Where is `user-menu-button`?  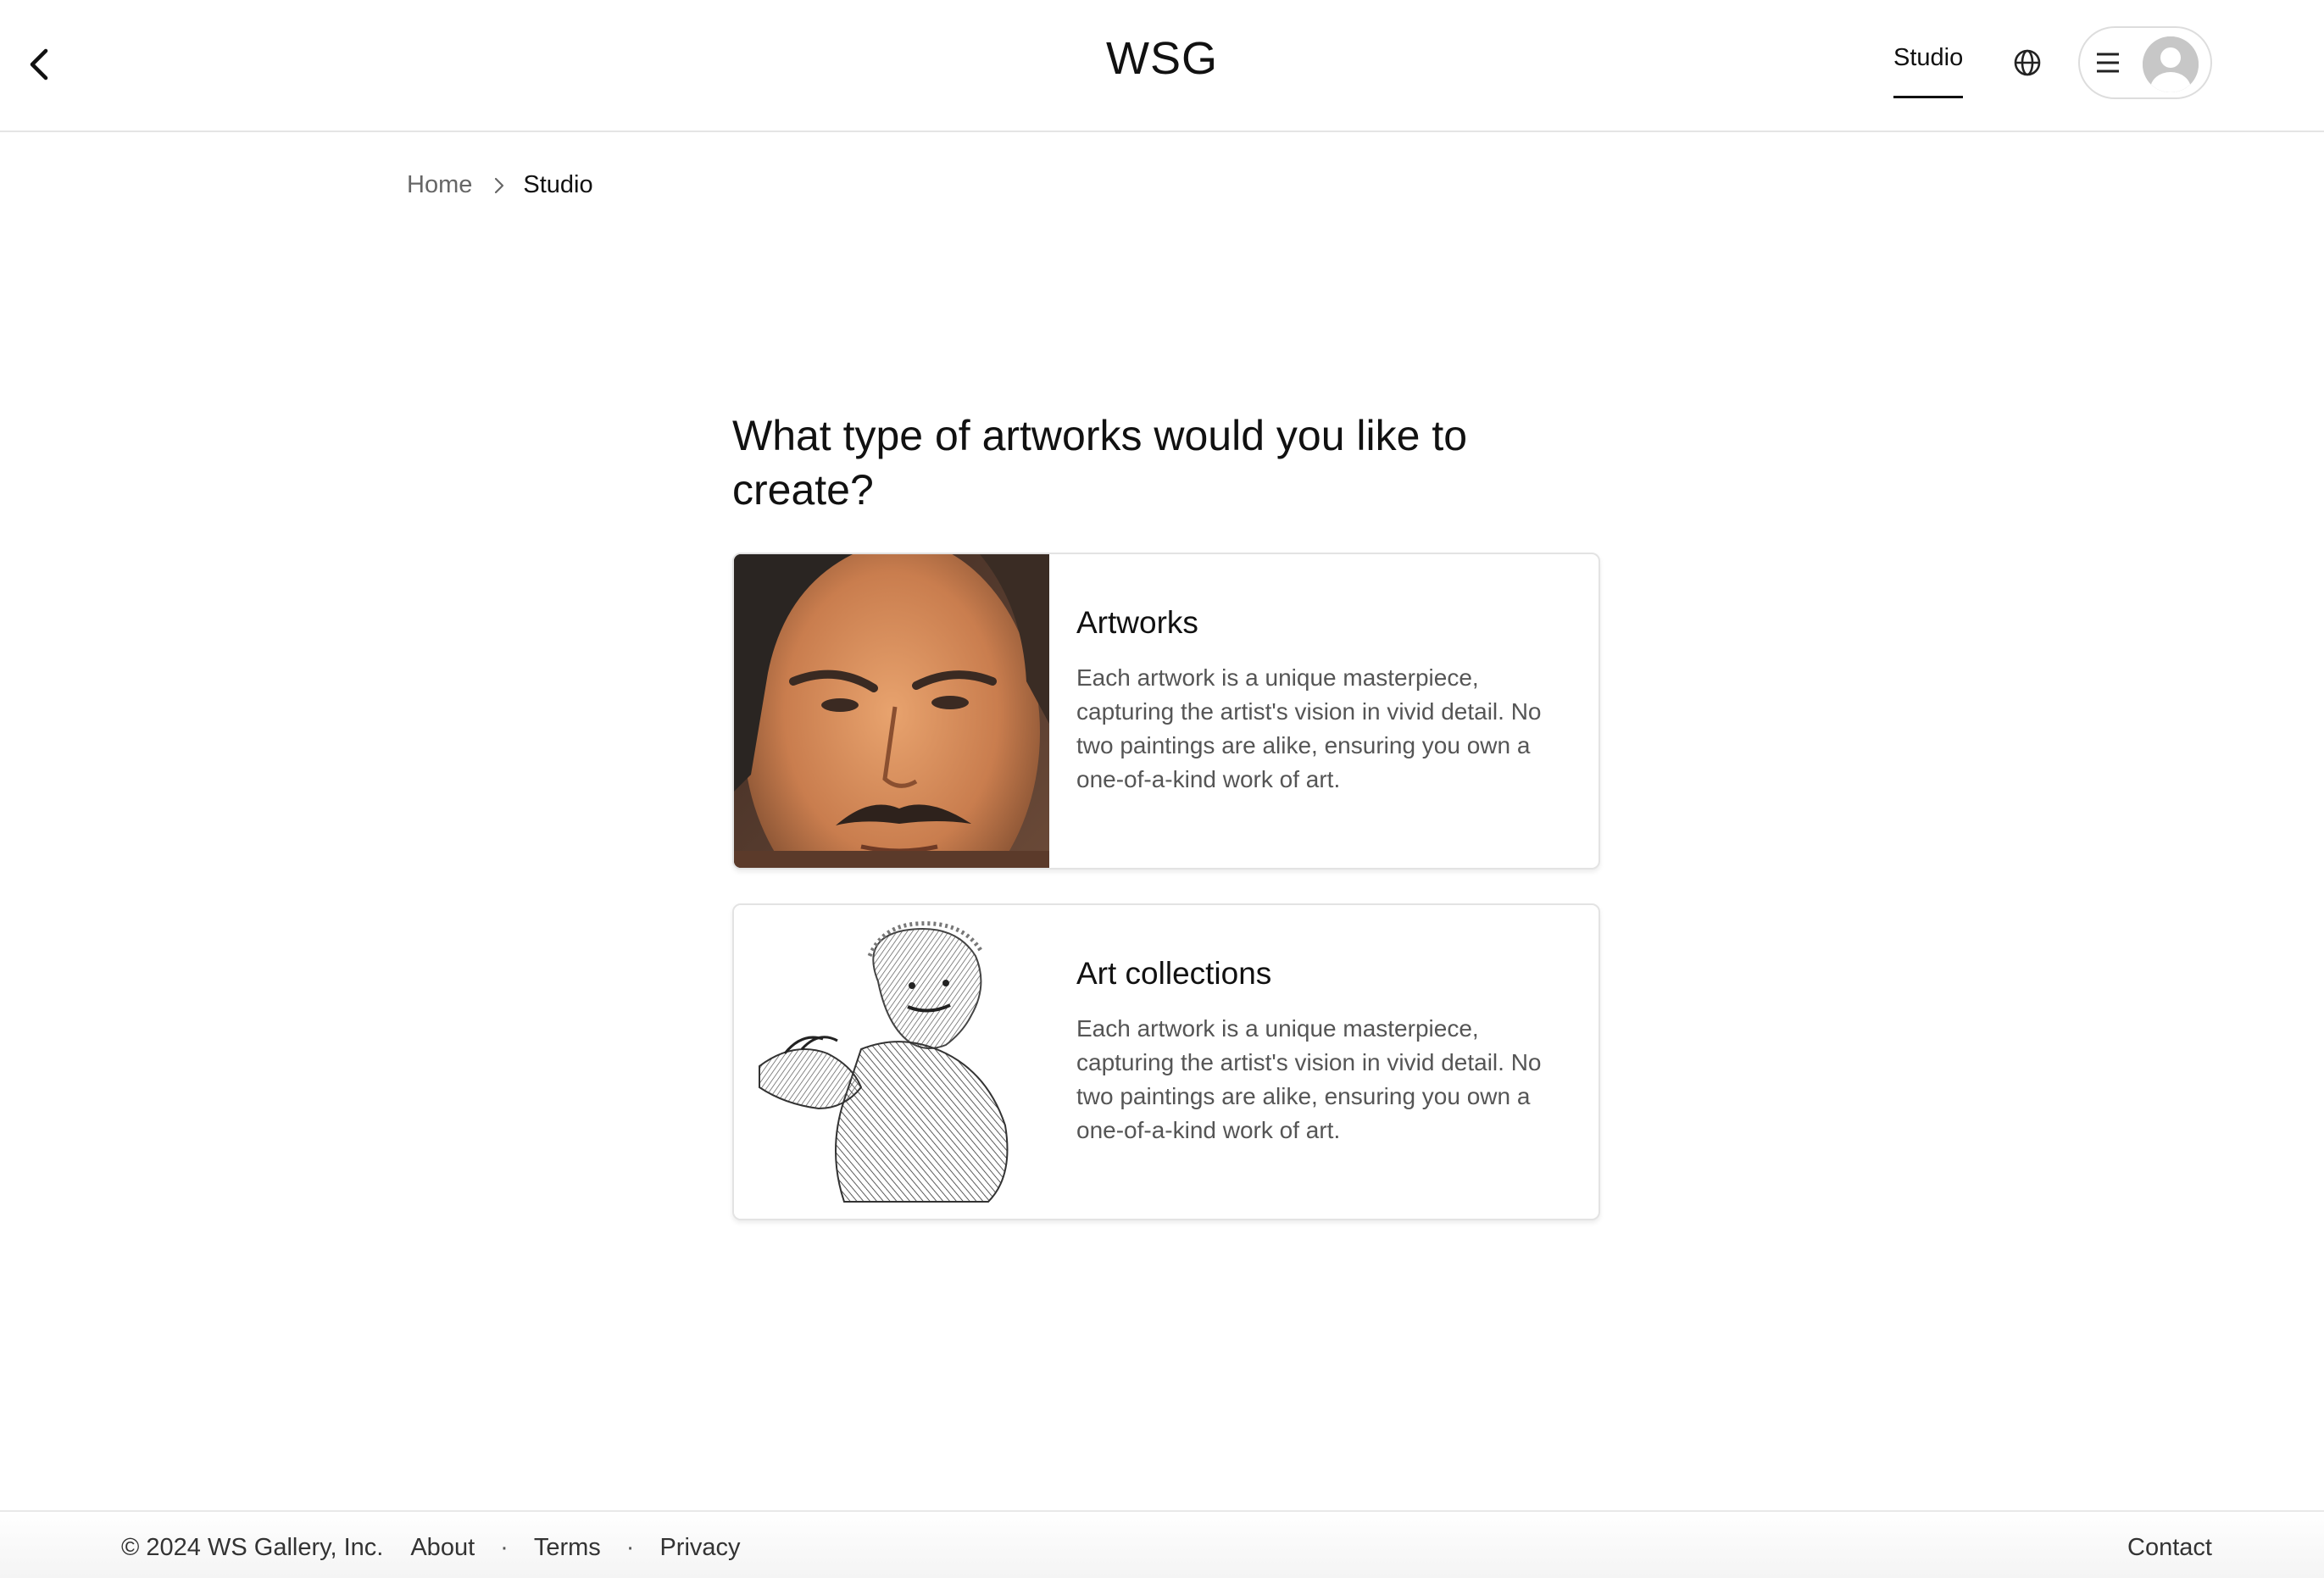 user-menu-button is located at coordinates (2145, 62).